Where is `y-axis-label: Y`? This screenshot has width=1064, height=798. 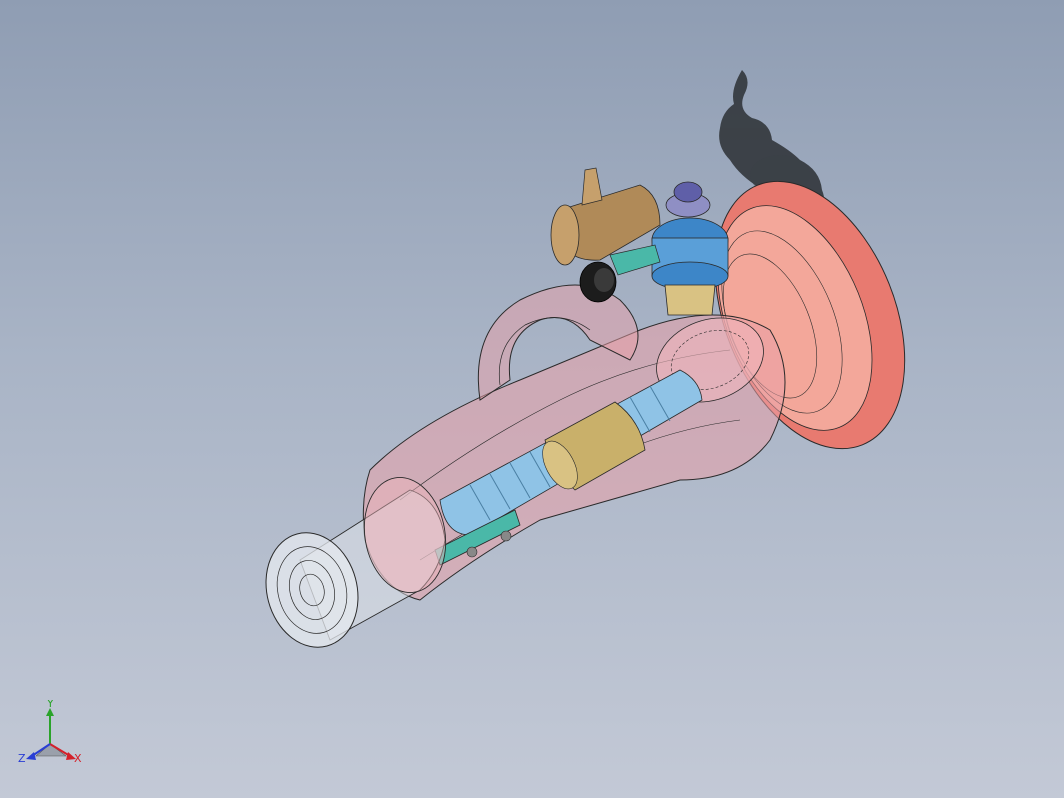 y-axis-label: Y is located at coordinates (50, 705).